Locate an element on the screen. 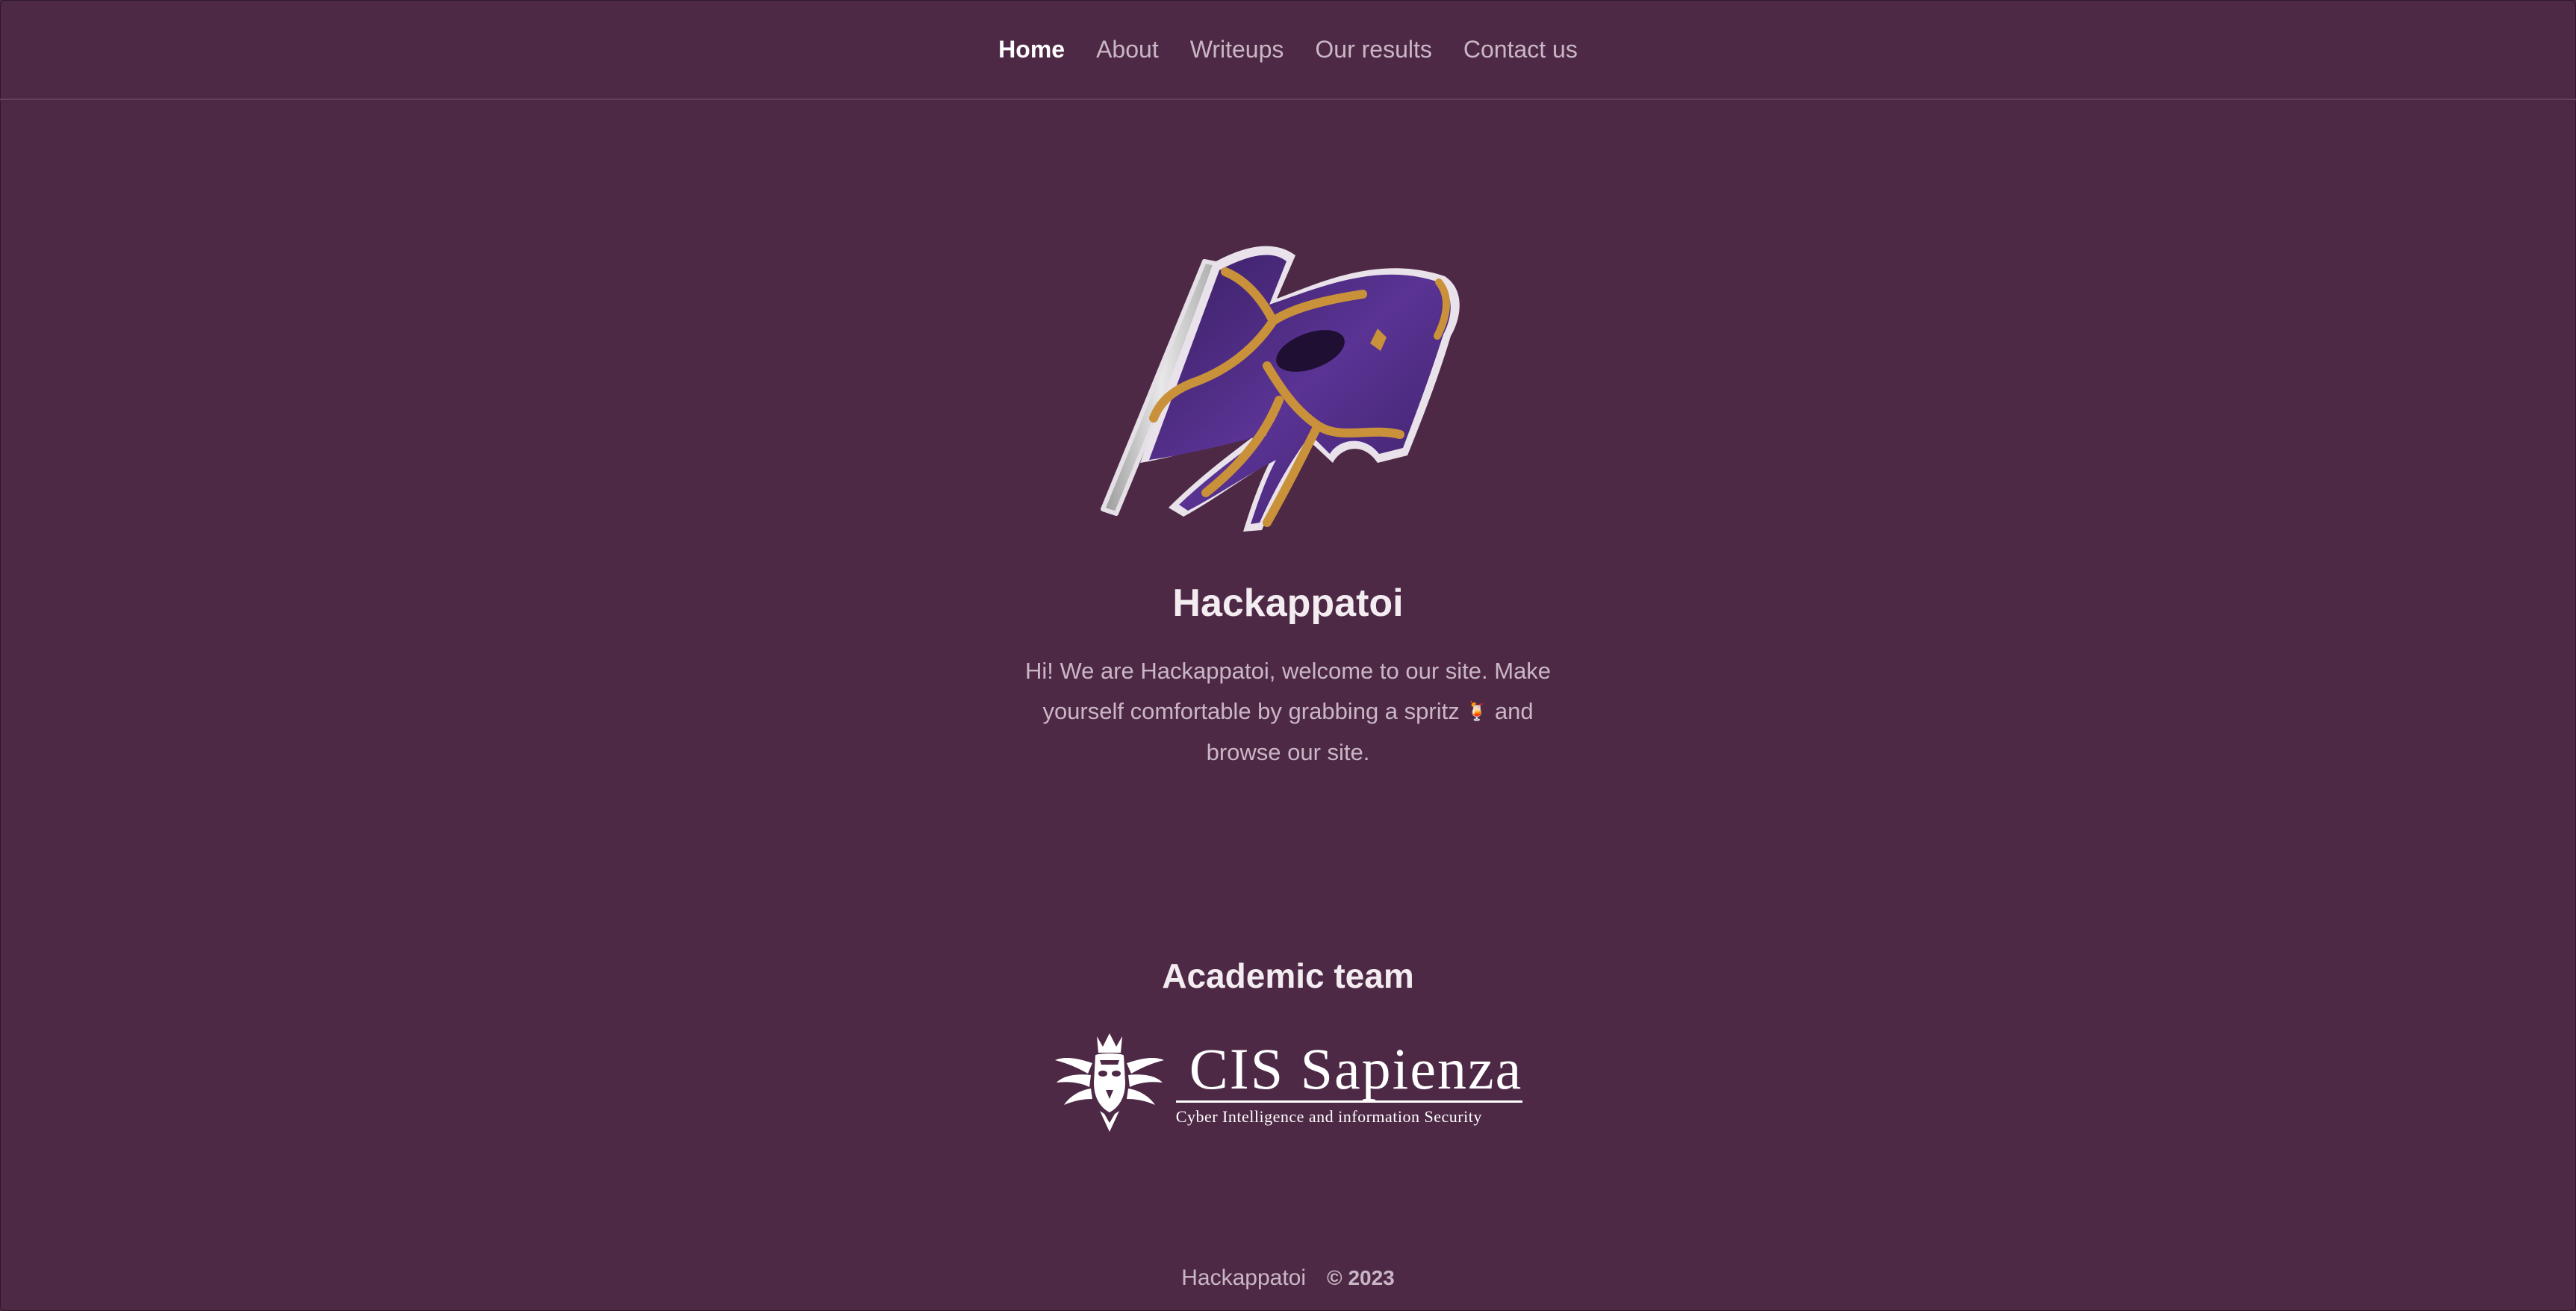 The width and height of the screenshot is (2576, 1311). nav-contact-us-link: Contact us is located at coordinates (1520, 49).